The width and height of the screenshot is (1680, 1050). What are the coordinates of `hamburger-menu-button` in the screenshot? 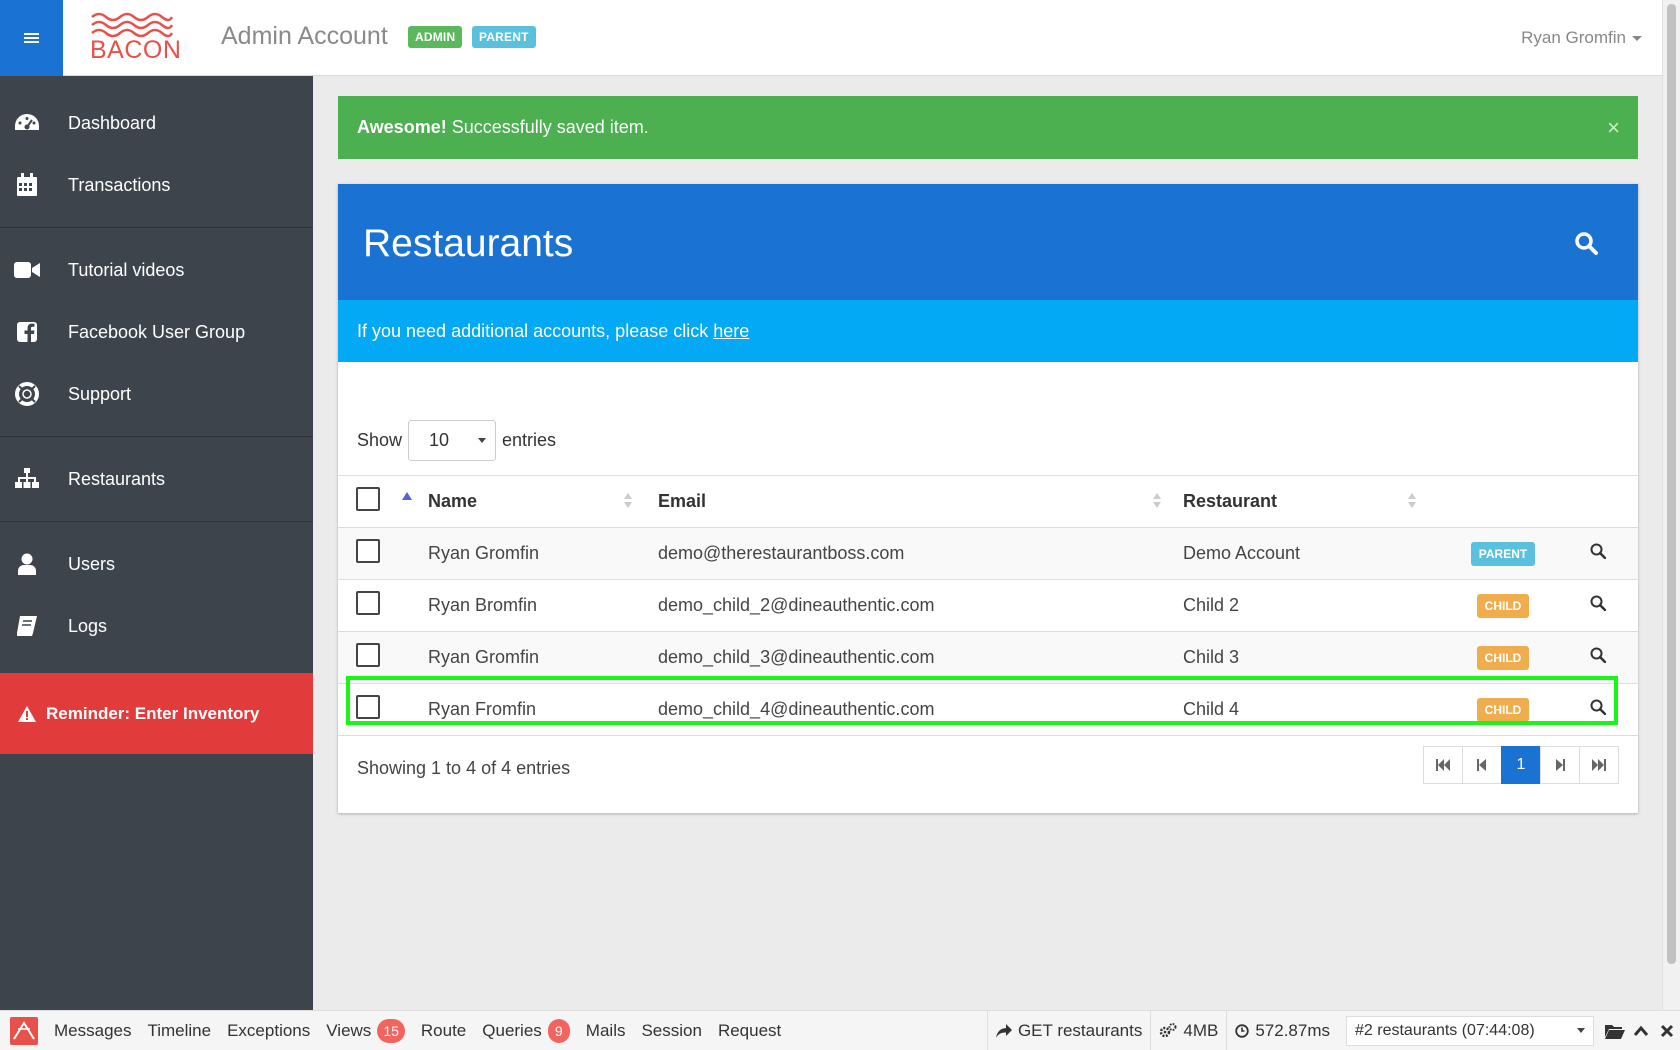 It's located at (31, 38).